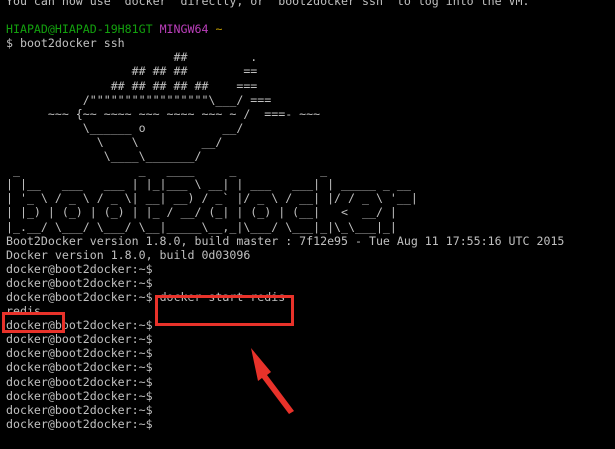  What do you see at coordinates (104, 156) in the screenshot?
I see `ascii-whale-line: \____\_______/` at bounding box center [104, 156].